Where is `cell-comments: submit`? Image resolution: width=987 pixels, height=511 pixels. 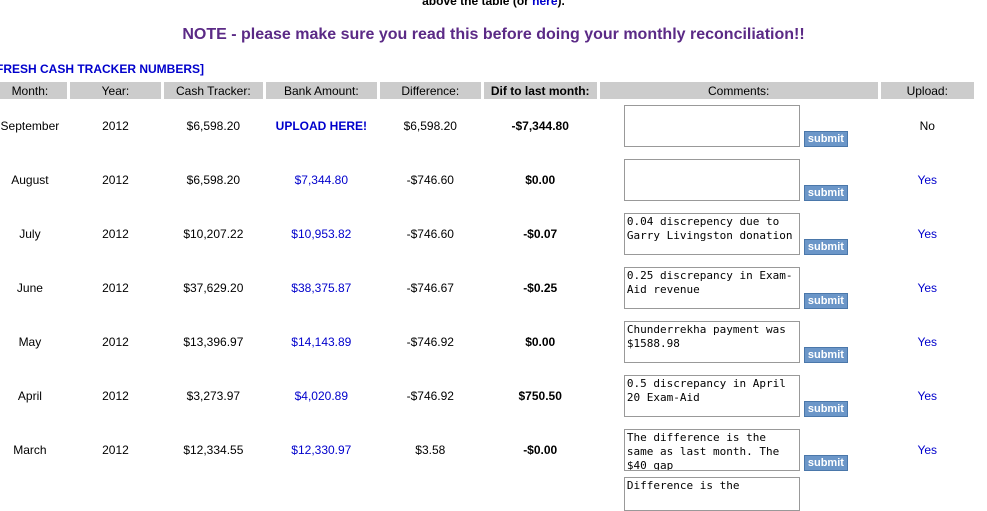 cell-comments: submit is located at coordinates (739, 126).